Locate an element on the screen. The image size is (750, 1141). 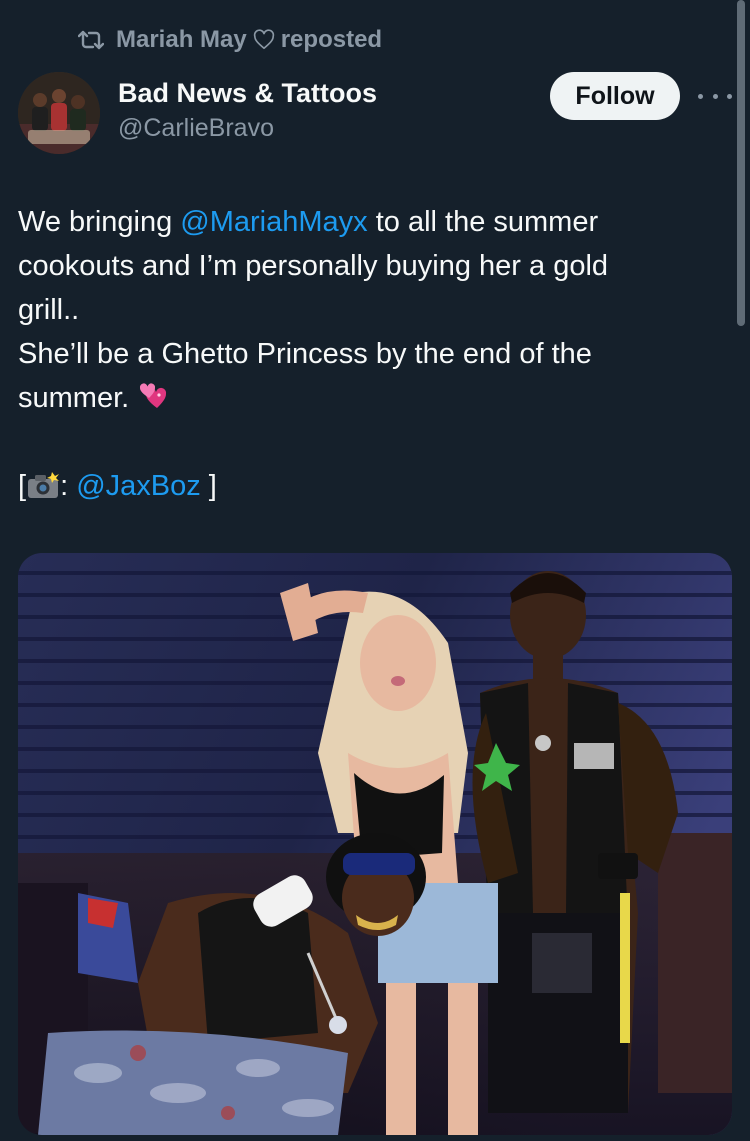
avatar-group-photo is located at coordinates (59, 113).